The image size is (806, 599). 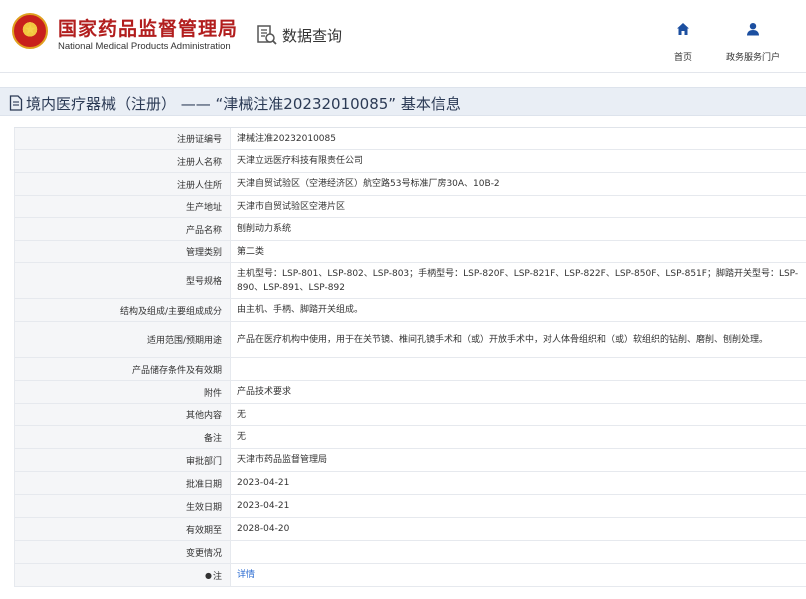 What do you see at coordinates (753, 41) in the screenshot?
I see `nav-gov-service-portal: 政务服务门户` at bounding box center [753, 41].